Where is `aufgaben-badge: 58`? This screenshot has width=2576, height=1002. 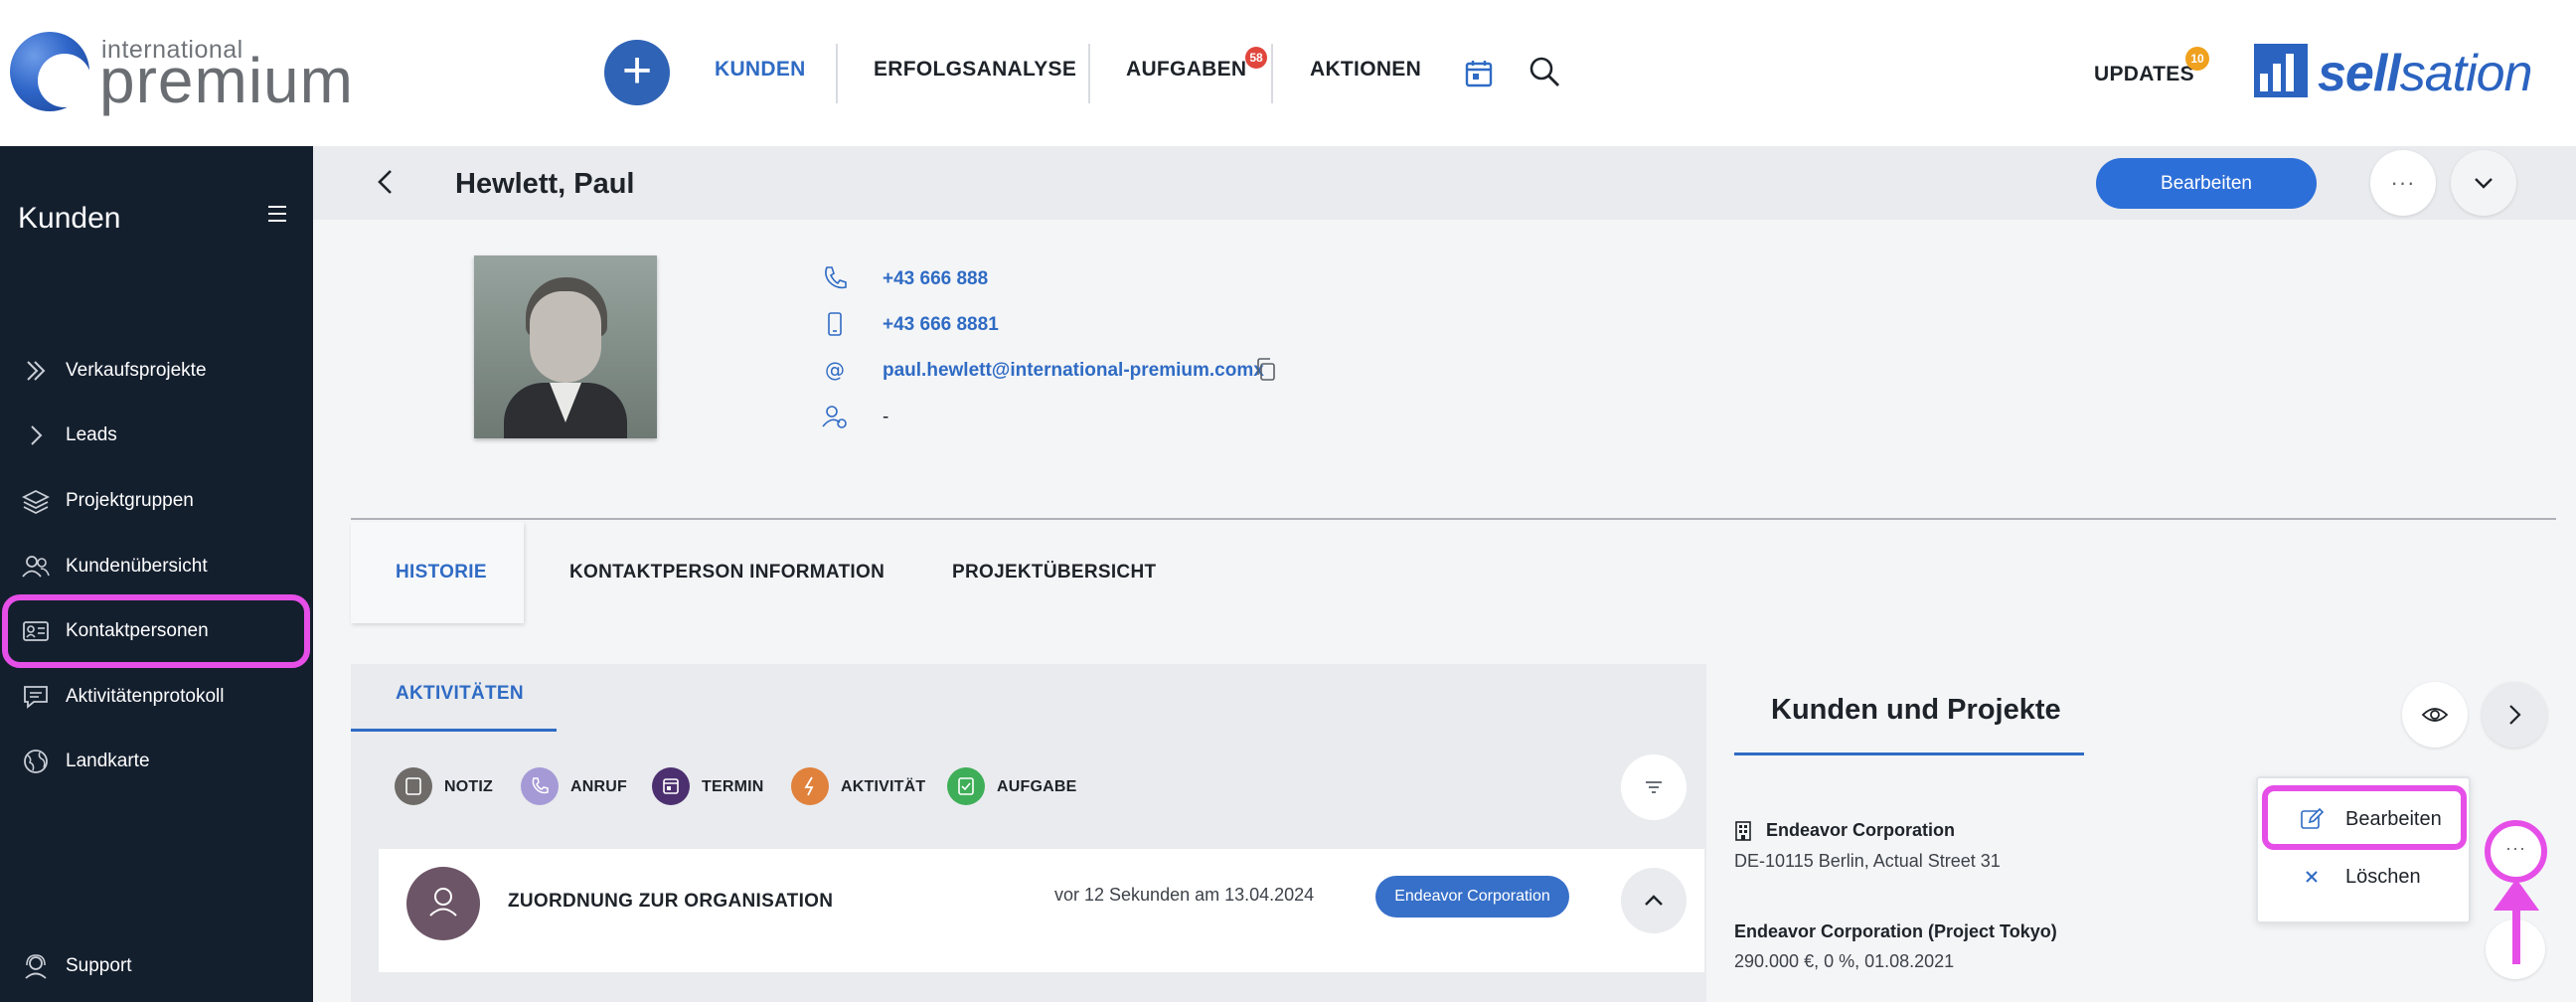 aufgaben-badge: 58 is located at coordinates (1256, 58).